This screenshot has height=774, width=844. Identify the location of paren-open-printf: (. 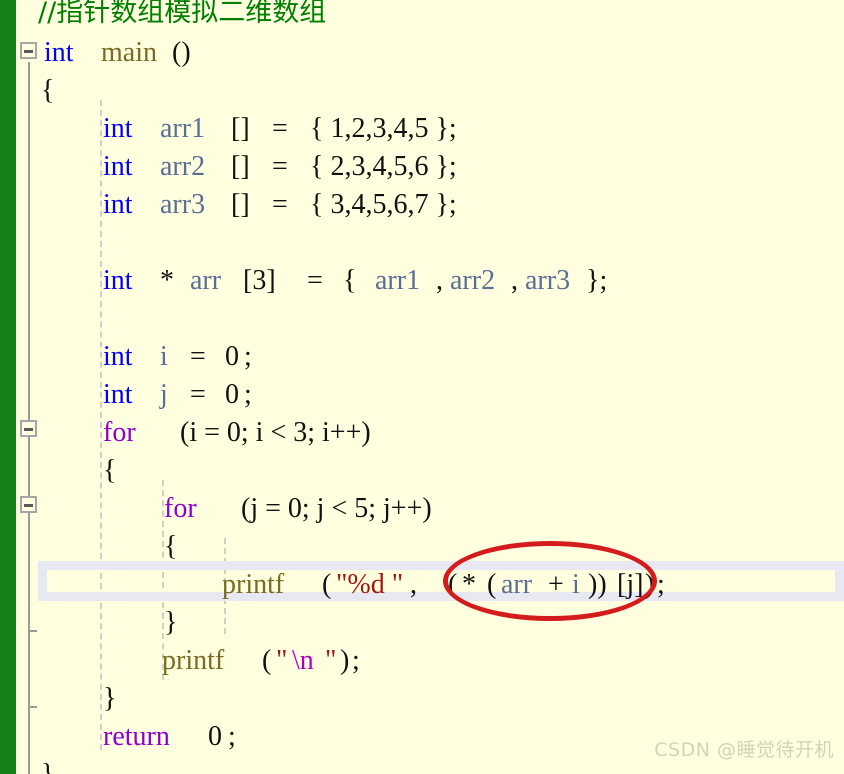
(327, 584).